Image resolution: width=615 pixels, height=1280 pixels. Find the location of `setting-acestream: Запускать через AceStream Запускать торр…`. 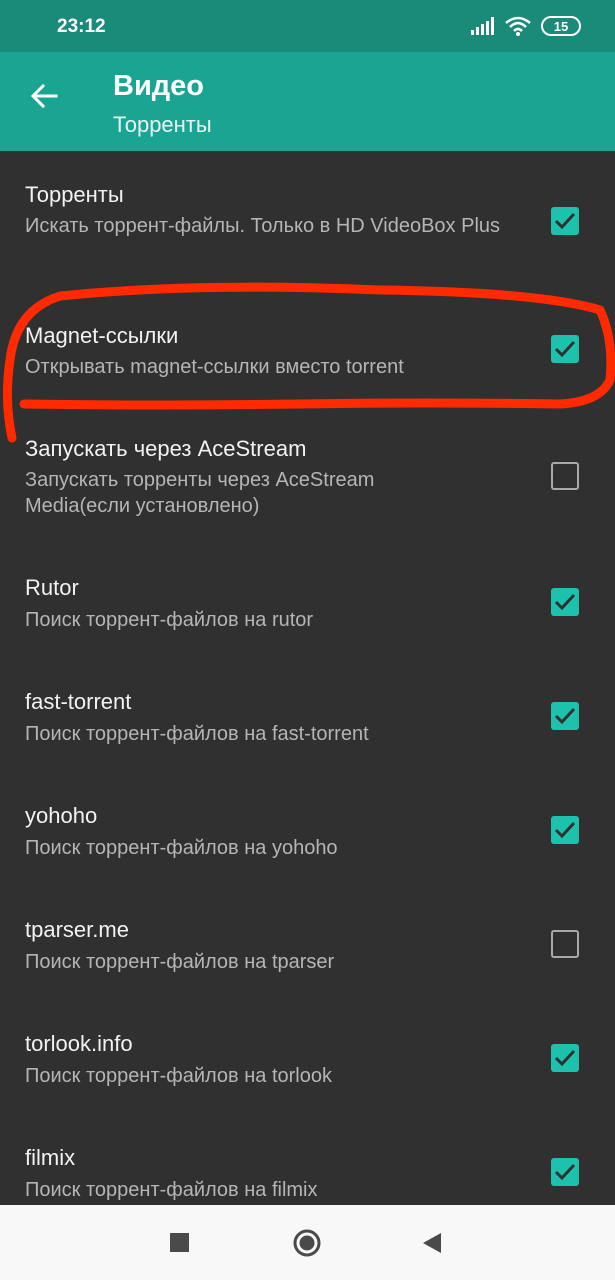

setting-acestream: Запускать через AceStream Запускать торр… is located at coordinates (307, 477).